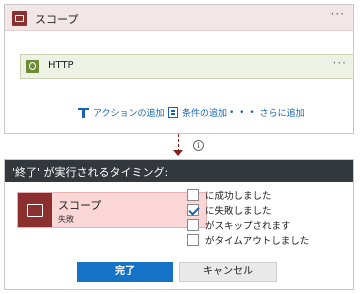 This screenshot has width=360, height=294. I want to click on done-button: 完了, so click(125, 272).